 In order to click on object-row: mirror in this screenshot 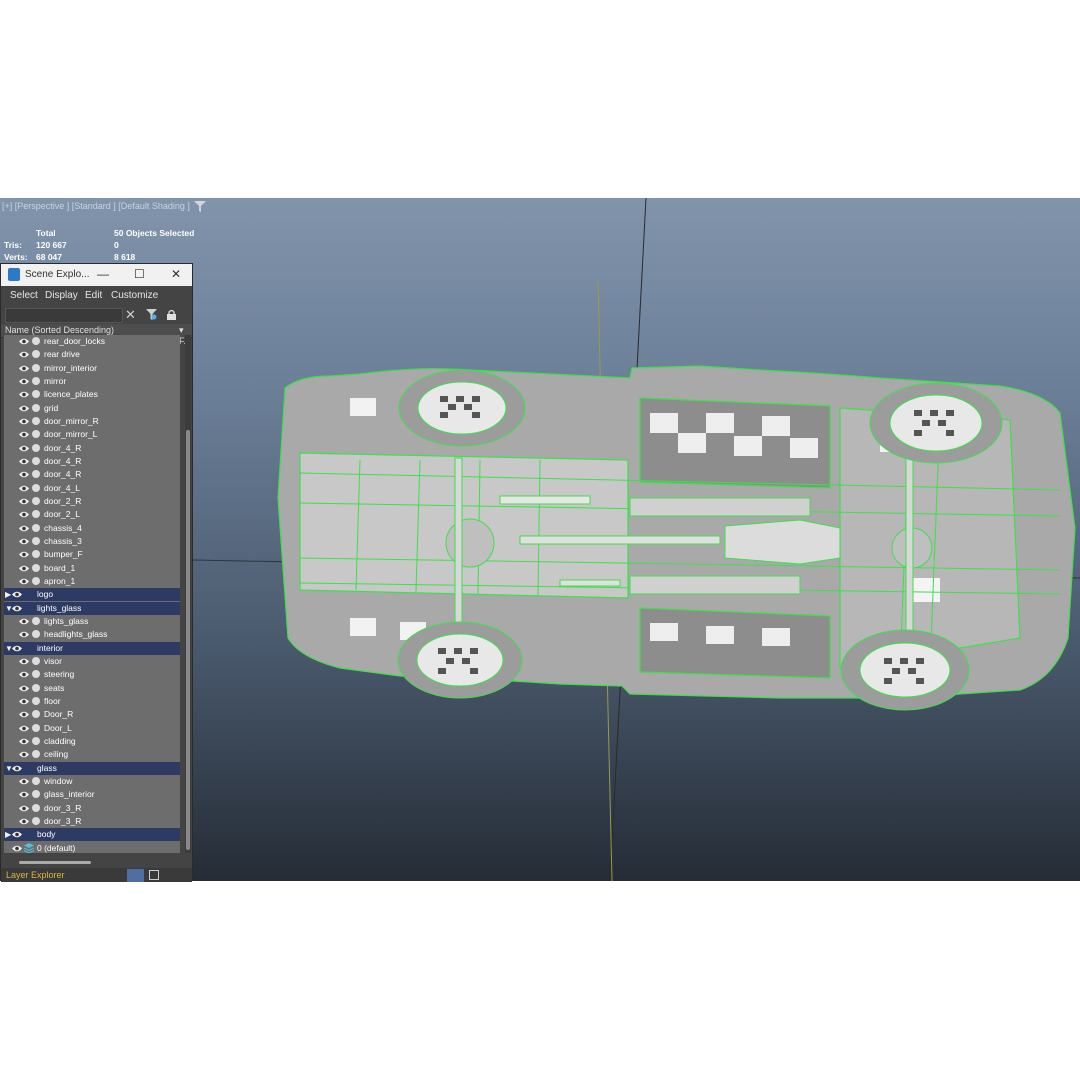, I will do `click(92, 381)`.